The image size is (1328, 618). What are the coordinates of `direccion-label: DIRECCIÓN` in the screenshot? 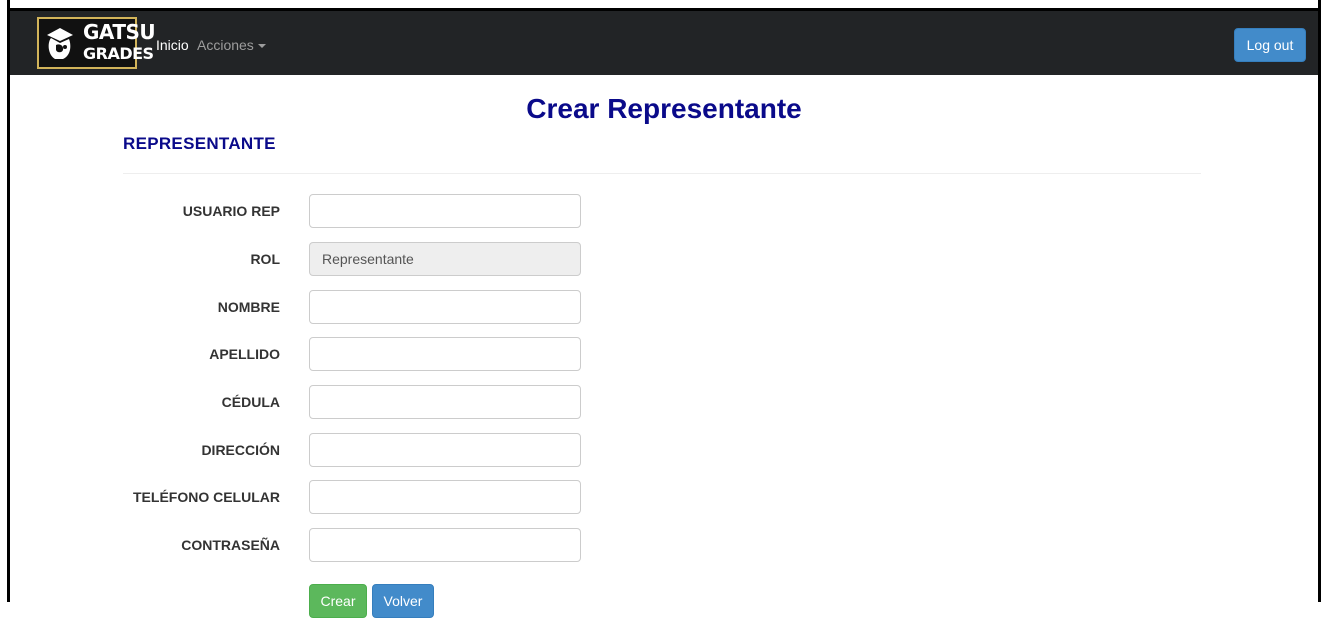 It's located at (240, 450).